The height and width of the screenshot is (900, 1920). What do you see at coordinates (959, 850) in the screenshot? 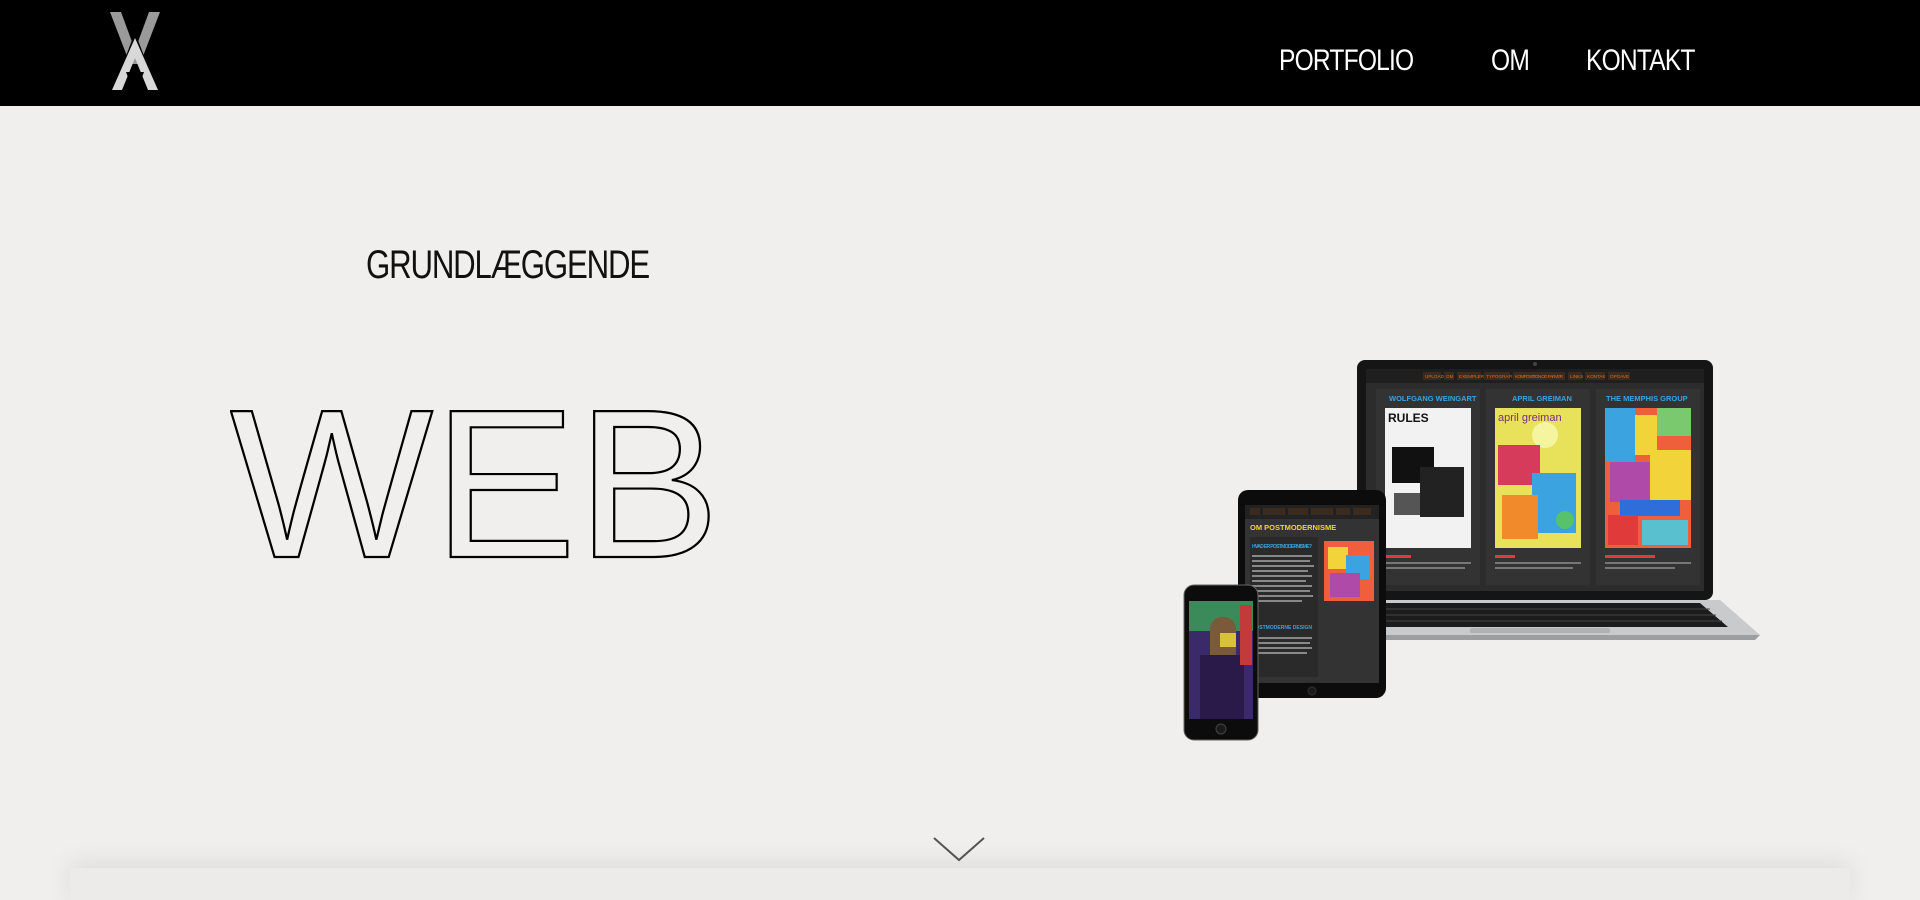
I see `chevron-down-icon` at bounding box center [959, 850].